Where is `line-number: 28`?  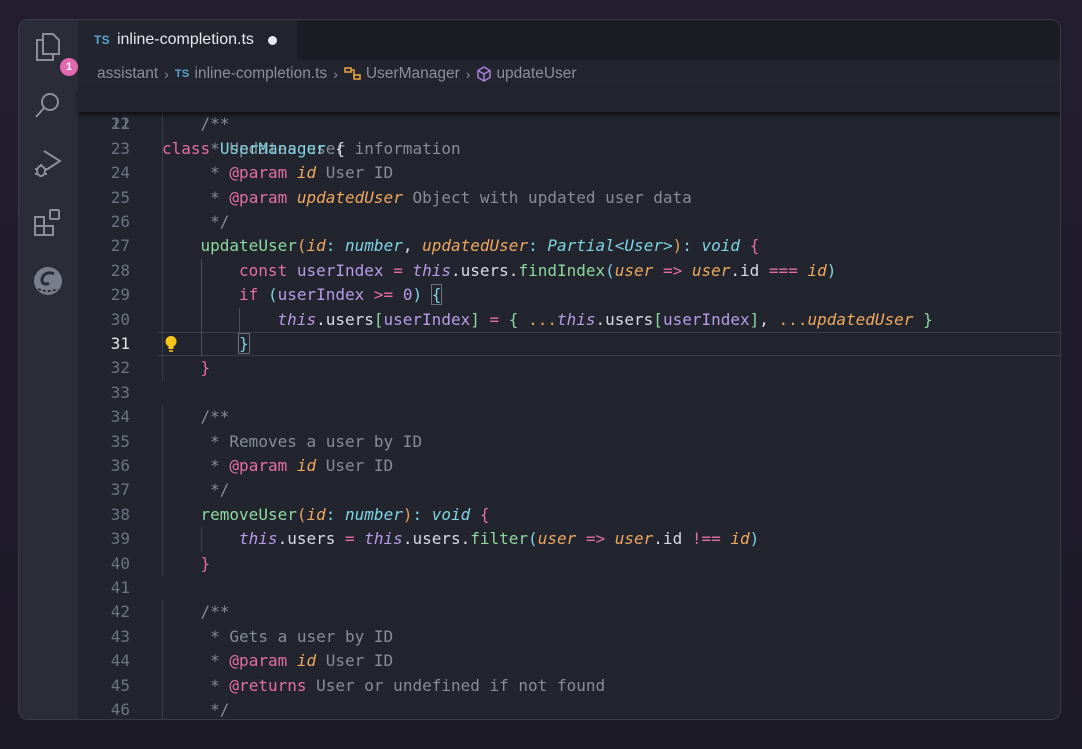
line-number: 28 is located at coordinates (120, 270).